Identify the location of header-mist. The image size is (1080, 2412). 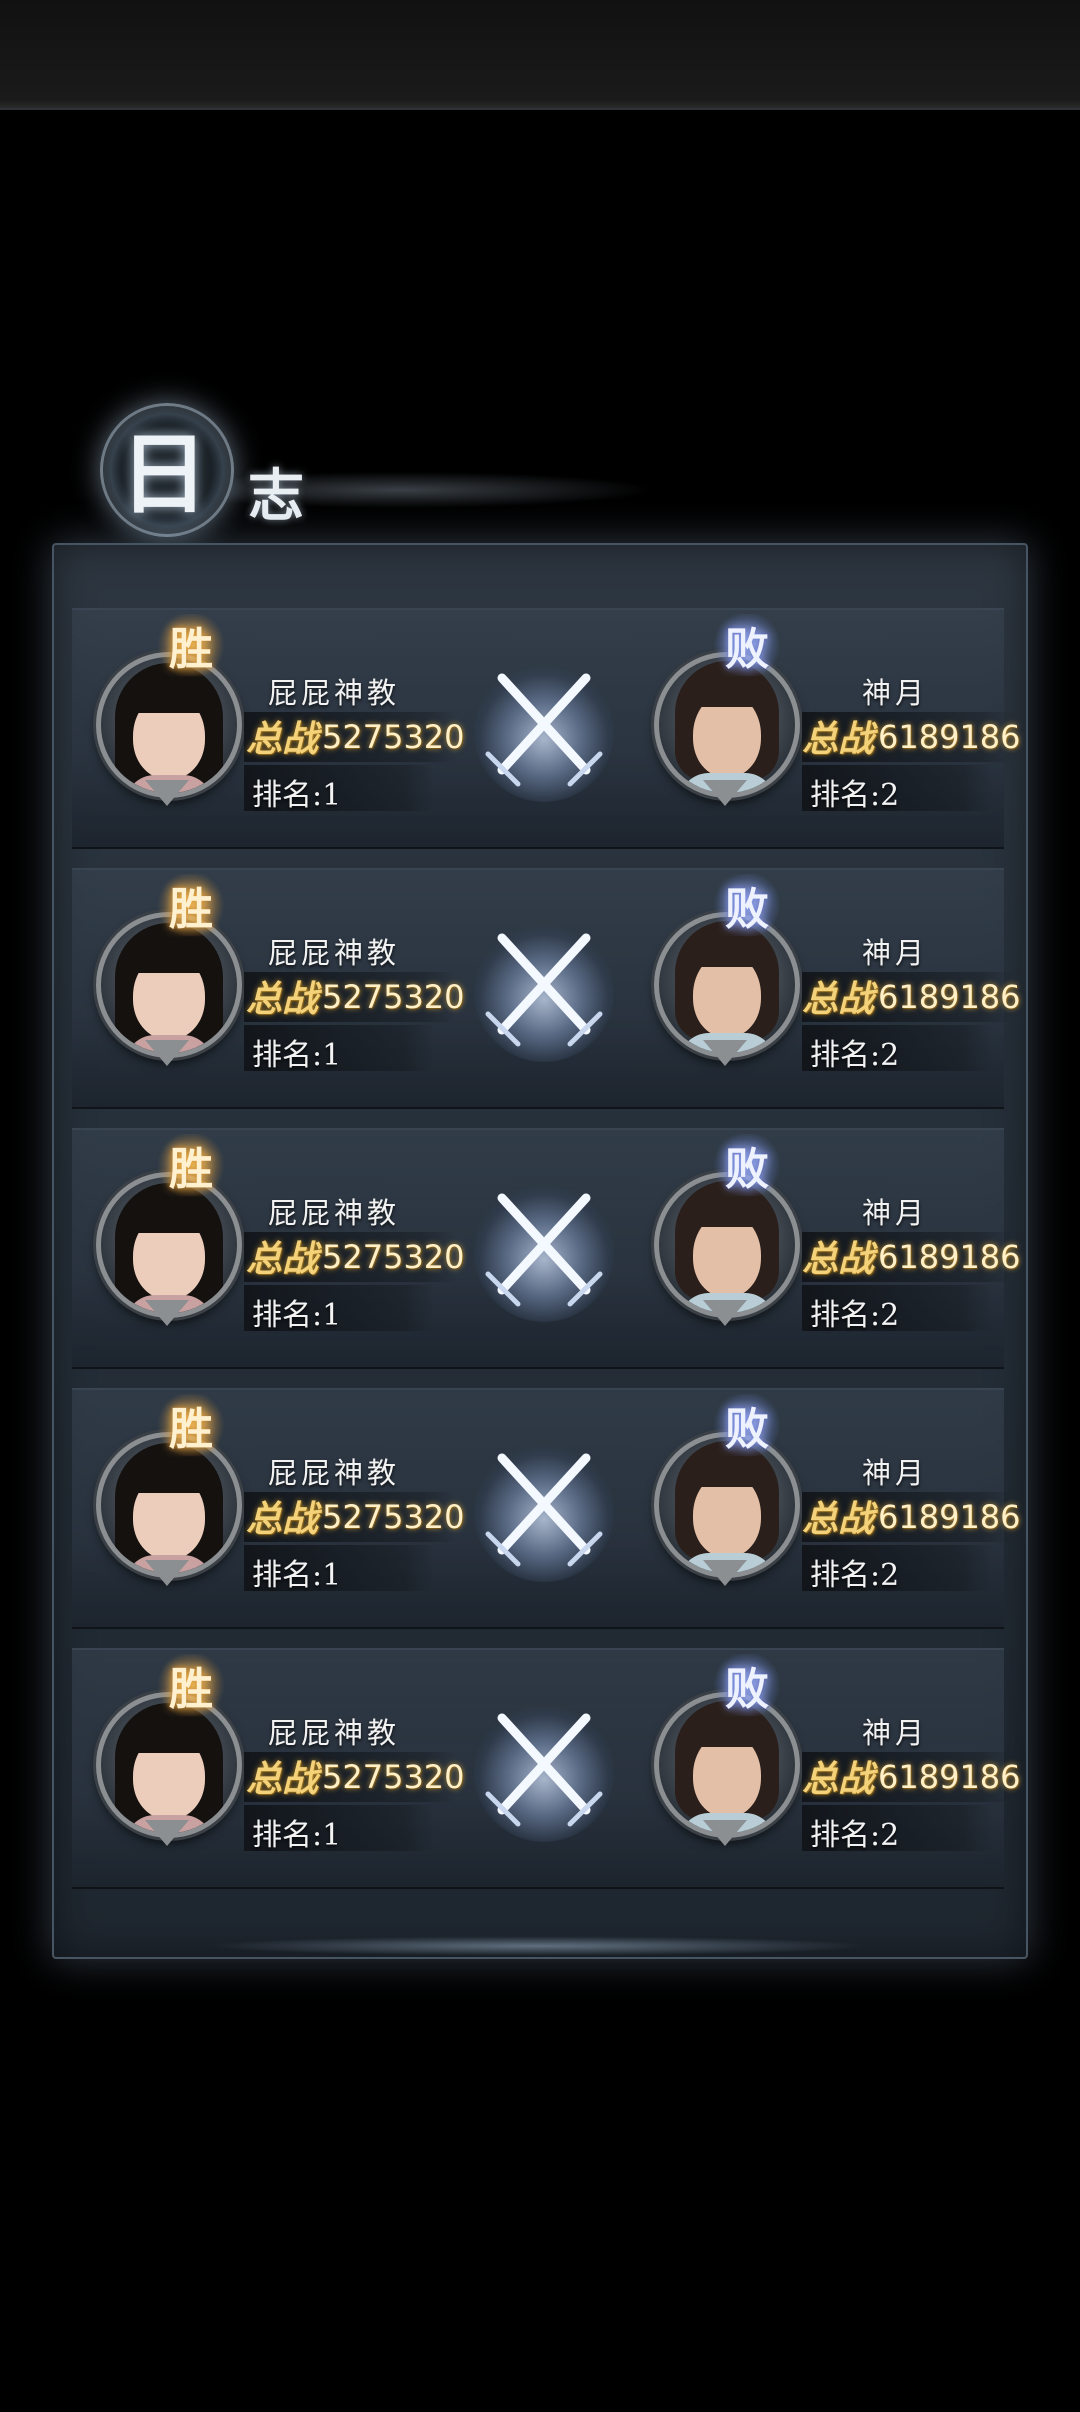
(490, 490).